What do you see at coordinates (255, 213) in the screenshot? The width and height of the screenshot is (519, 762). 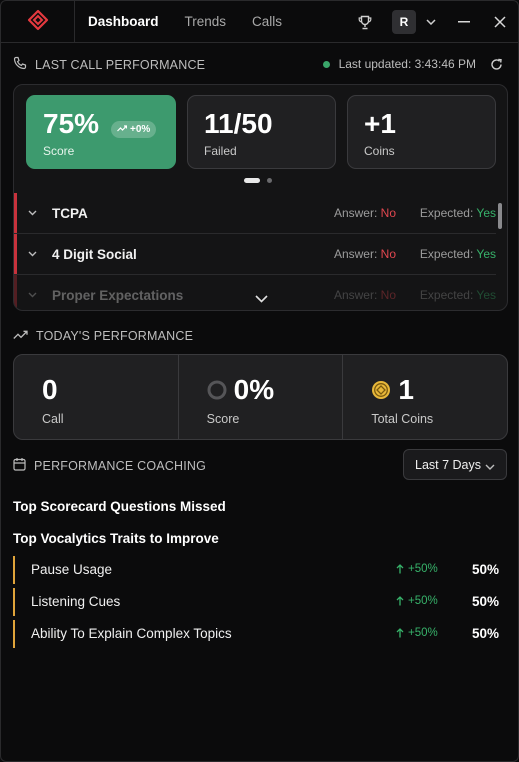 I see `question-row: TCPA Answer: No Expected: Yes` at bounding box center [255, 213].